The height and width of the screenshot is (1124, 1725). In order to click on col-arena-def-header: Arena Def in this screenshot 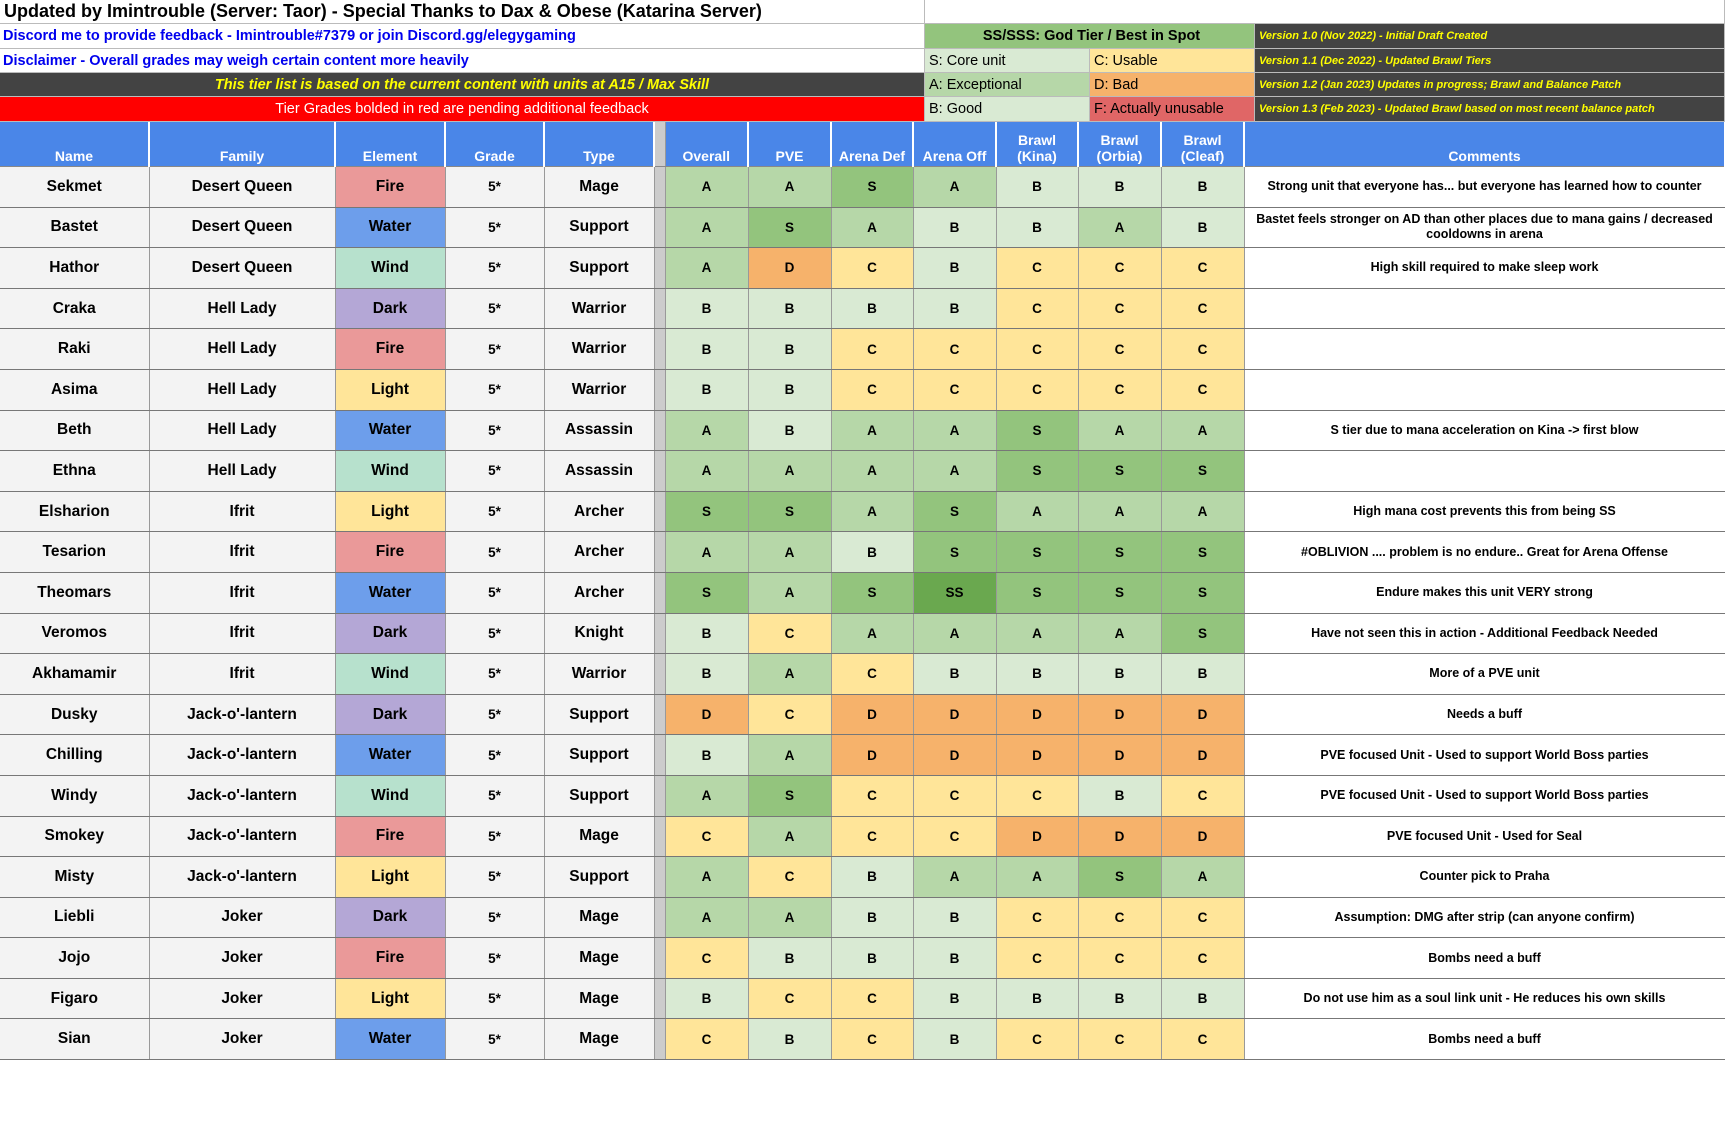, I will do `click(872, 144)`.